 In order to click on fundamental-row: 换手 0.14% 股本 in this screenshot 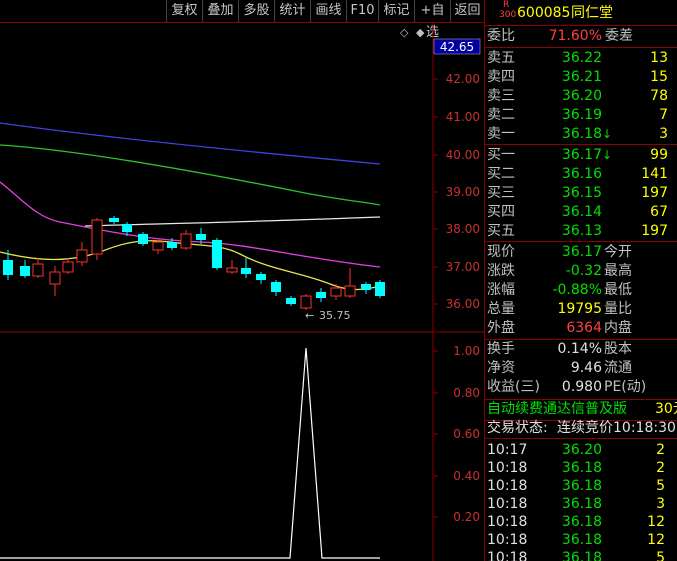, I will do `click(581, 349)`.